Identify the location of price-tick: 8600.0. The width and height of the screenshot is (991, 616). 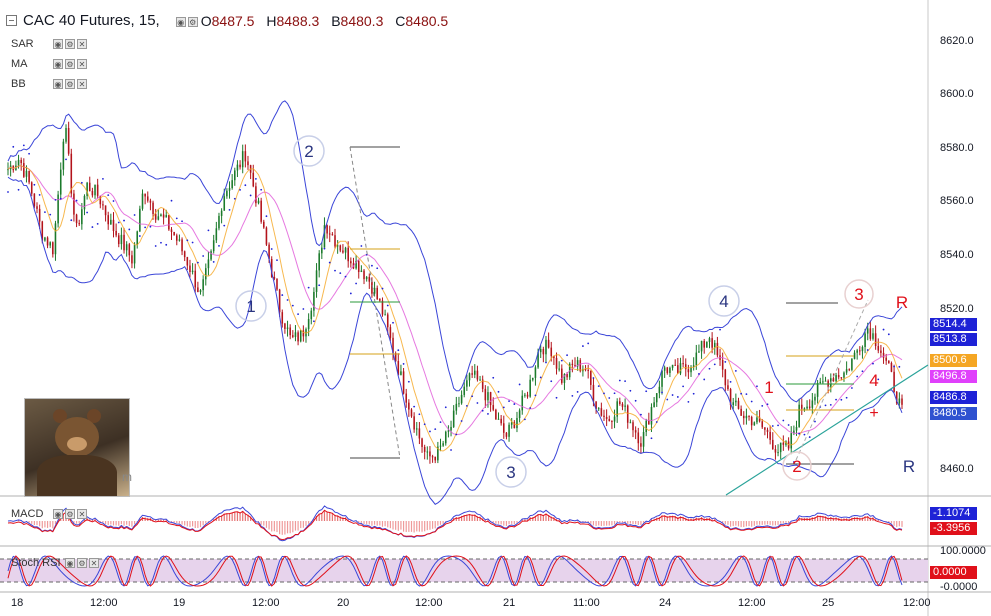
(957, 94).